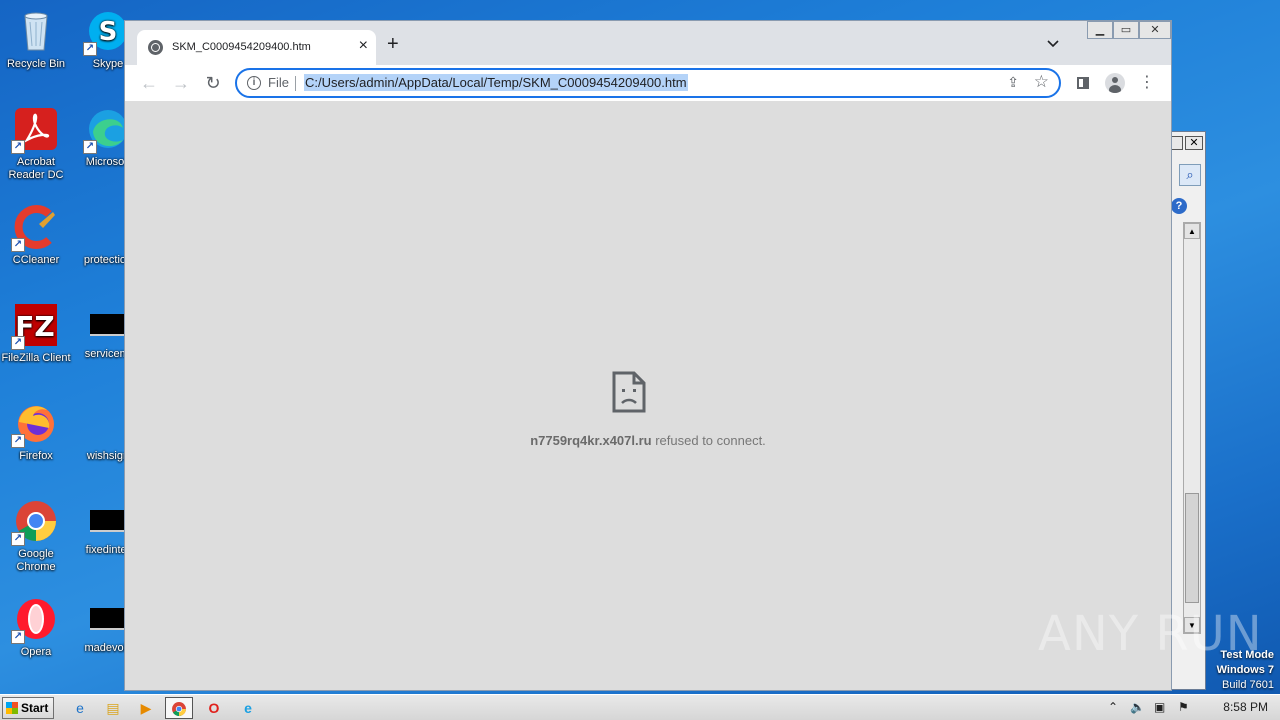 Image resolution: width=1280 pixels, height=720 pixels. I want to click on desktop-icon-label: wishsign, so click(108, 456).